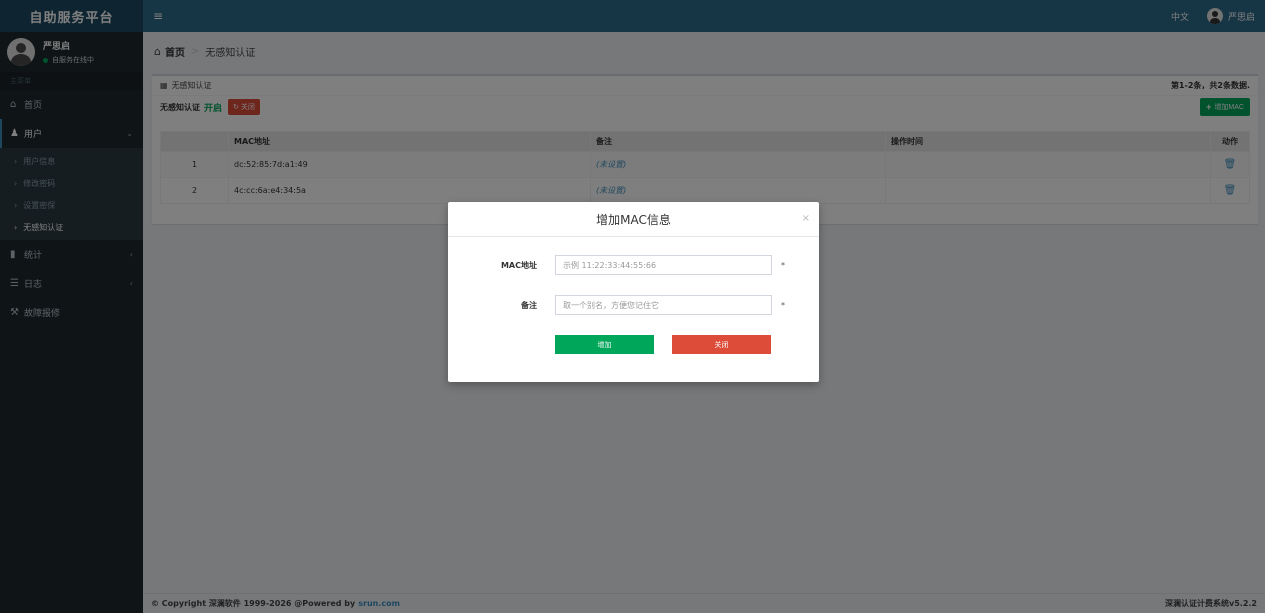  I want to click on modal-title: 增加MAC信息, so click(633, 219).